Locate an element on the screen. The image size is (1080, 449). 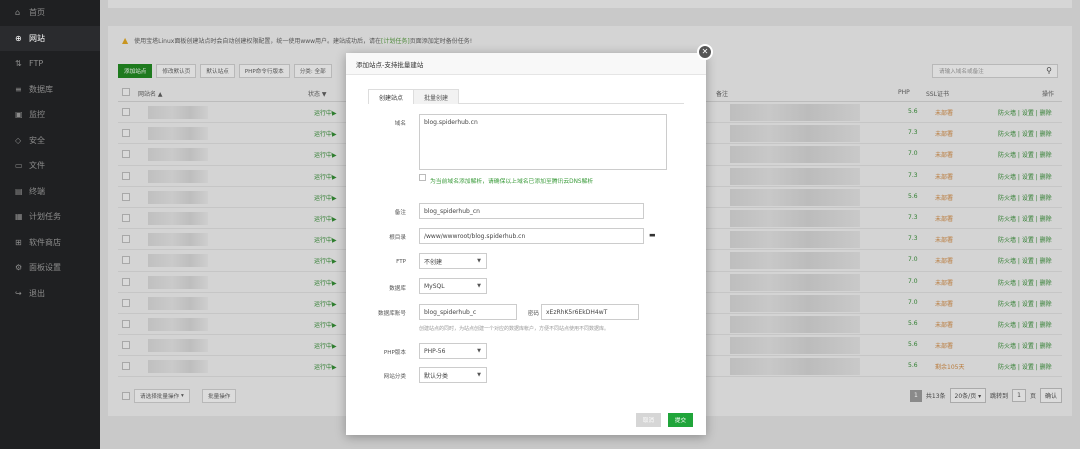
sidebar-item-4: ▣ 监控 is located at coordinates (50, 115).